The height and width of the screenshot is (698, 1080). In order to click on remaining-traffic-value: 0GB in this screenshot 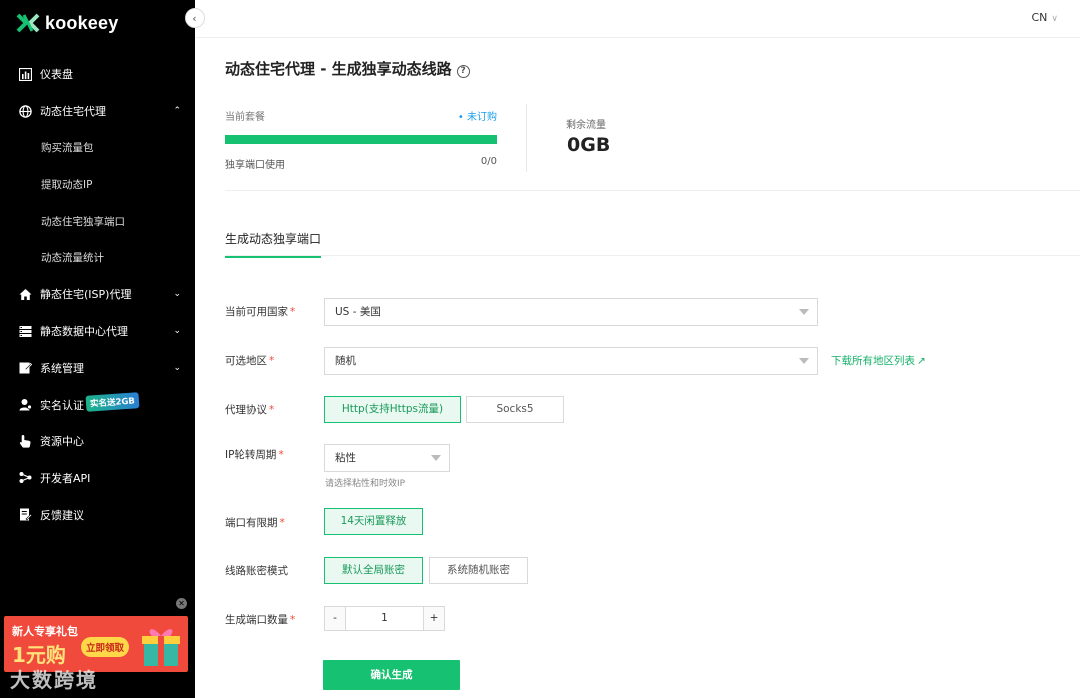, I will do `click(589, 145)`.